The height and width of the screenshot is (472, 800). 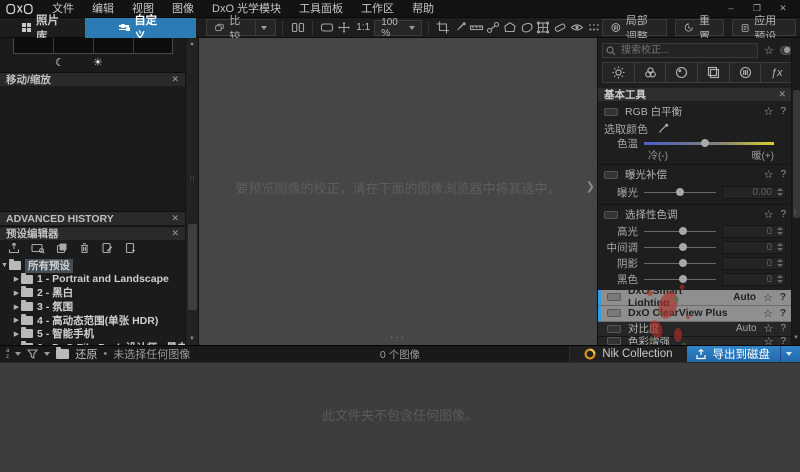 What do you see at coordinates (192, 179) in the screenshot?
I see `scrollbar-grip: ∷` at bounding box center [192, 179].